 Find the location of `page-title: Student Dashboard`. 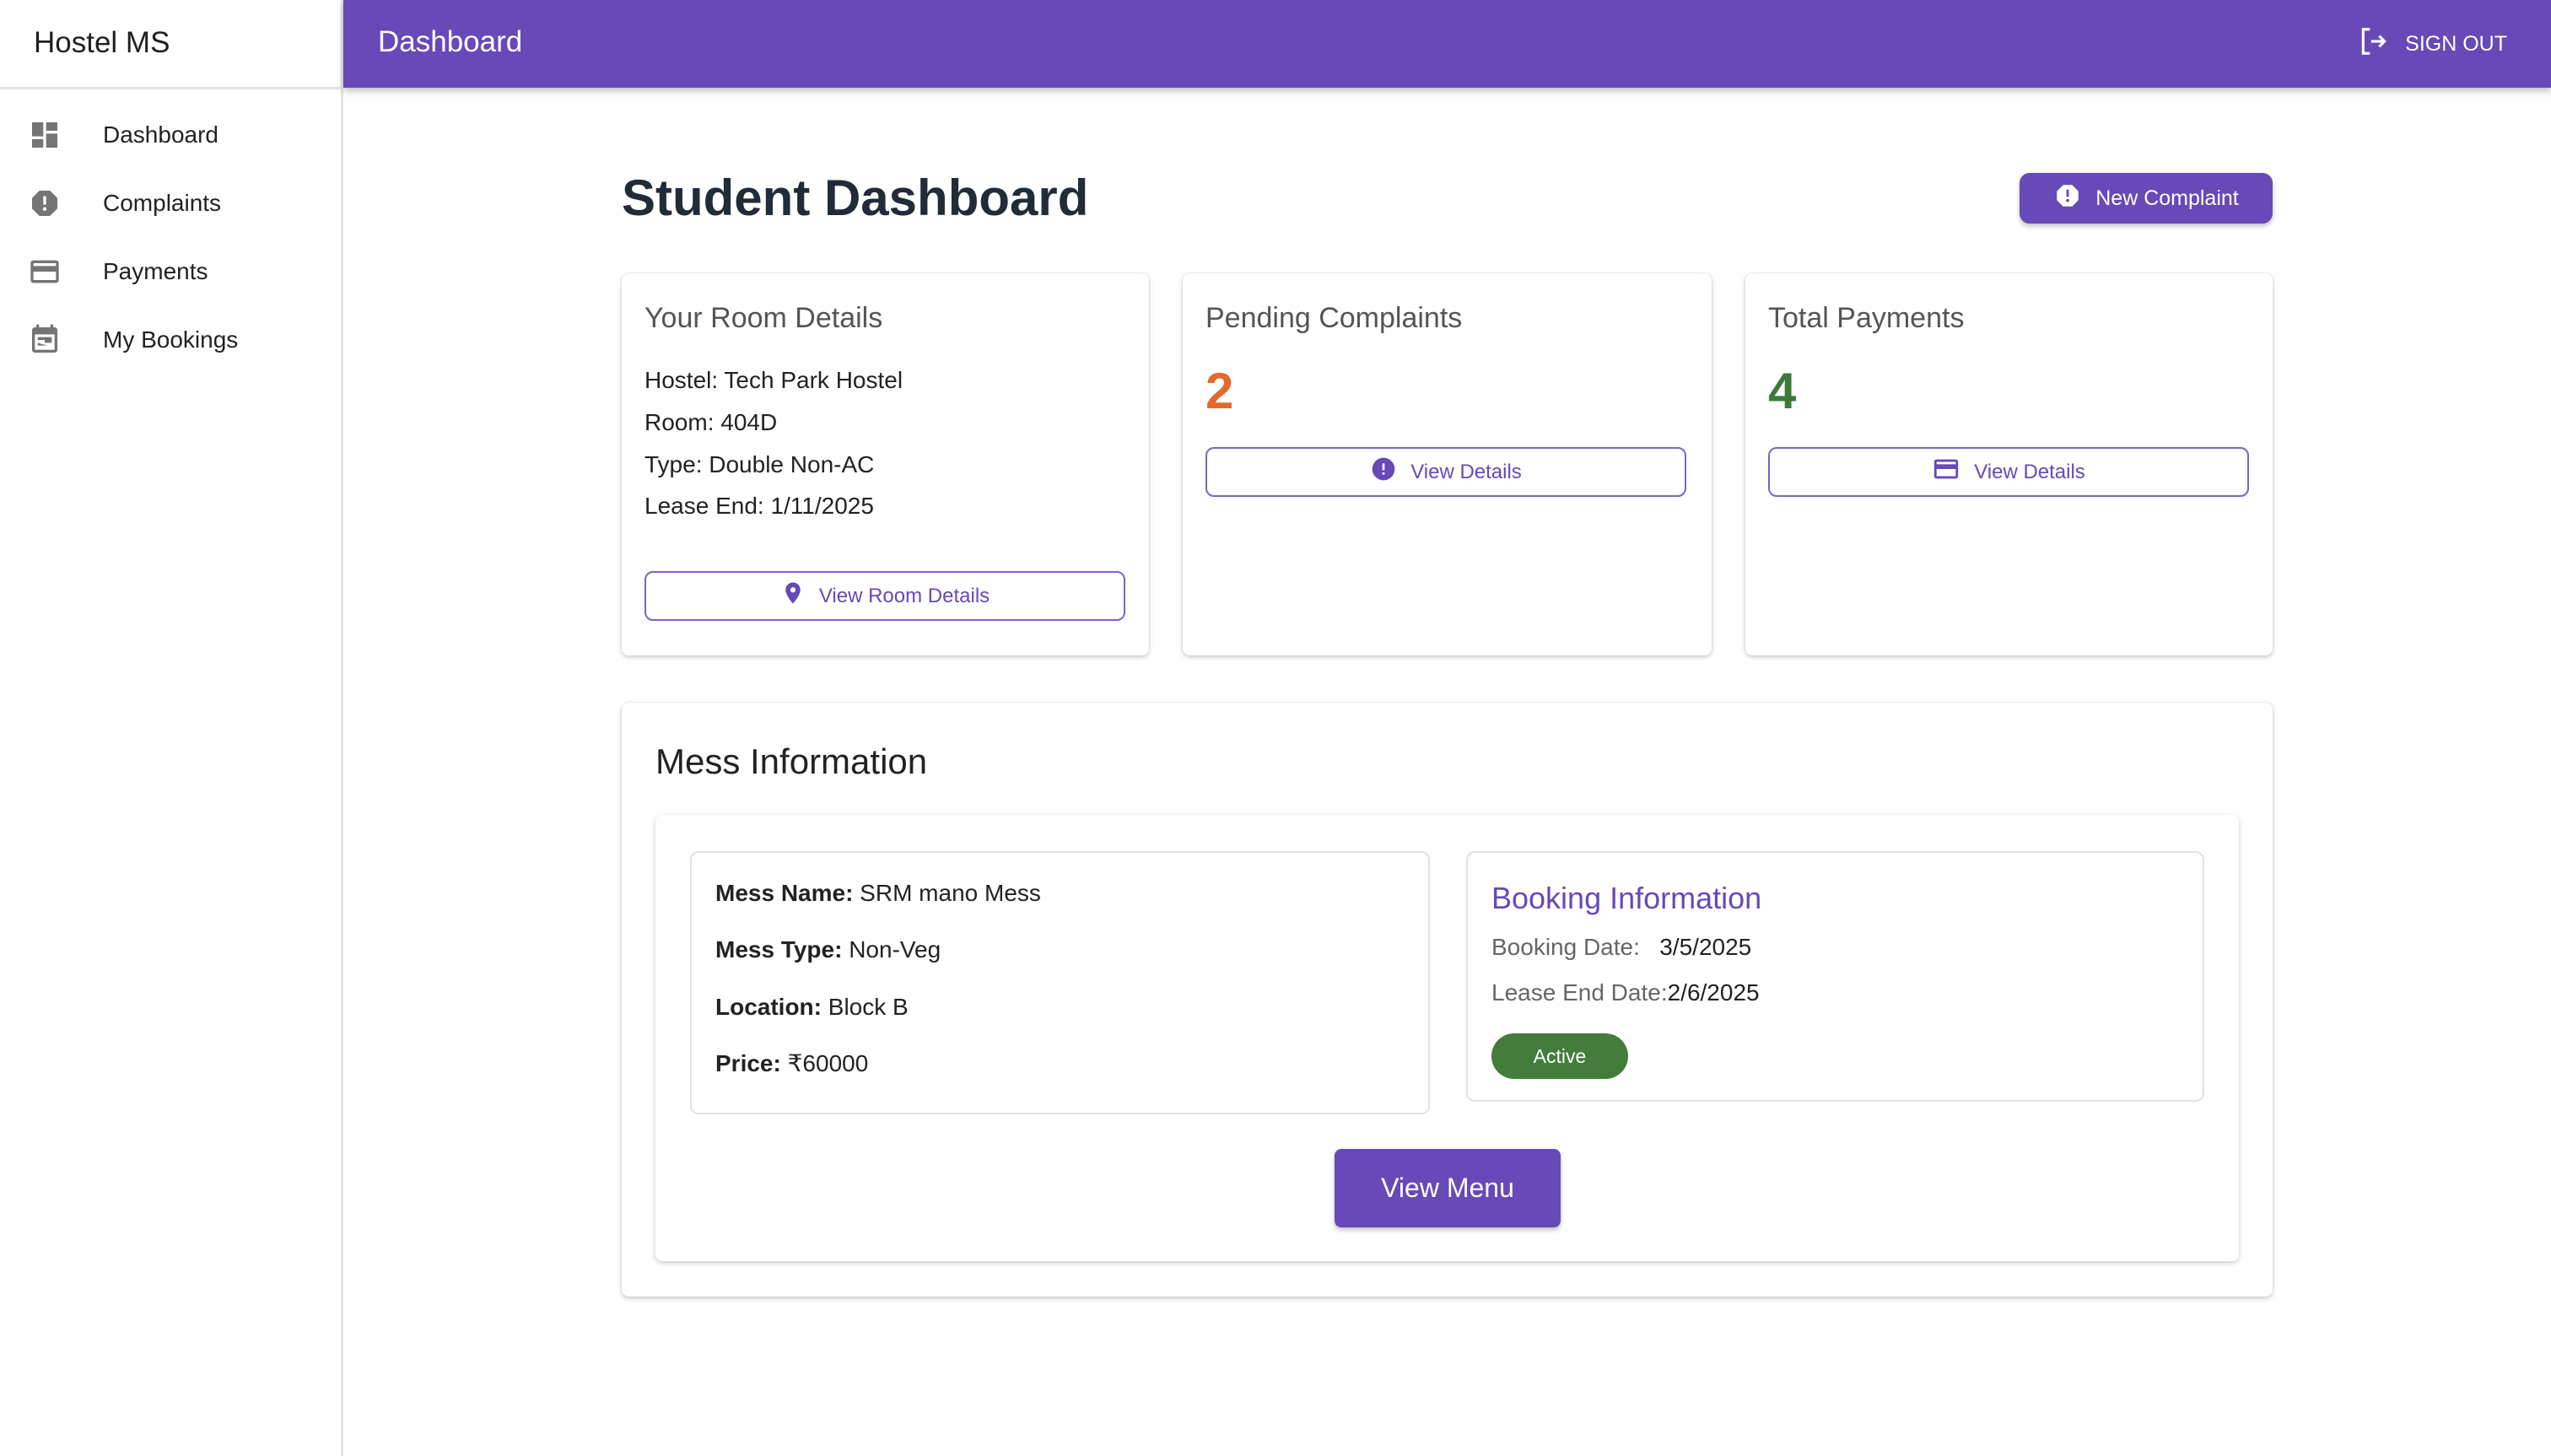

page-title: Student Dashboard is located at coordinates (855, 198).